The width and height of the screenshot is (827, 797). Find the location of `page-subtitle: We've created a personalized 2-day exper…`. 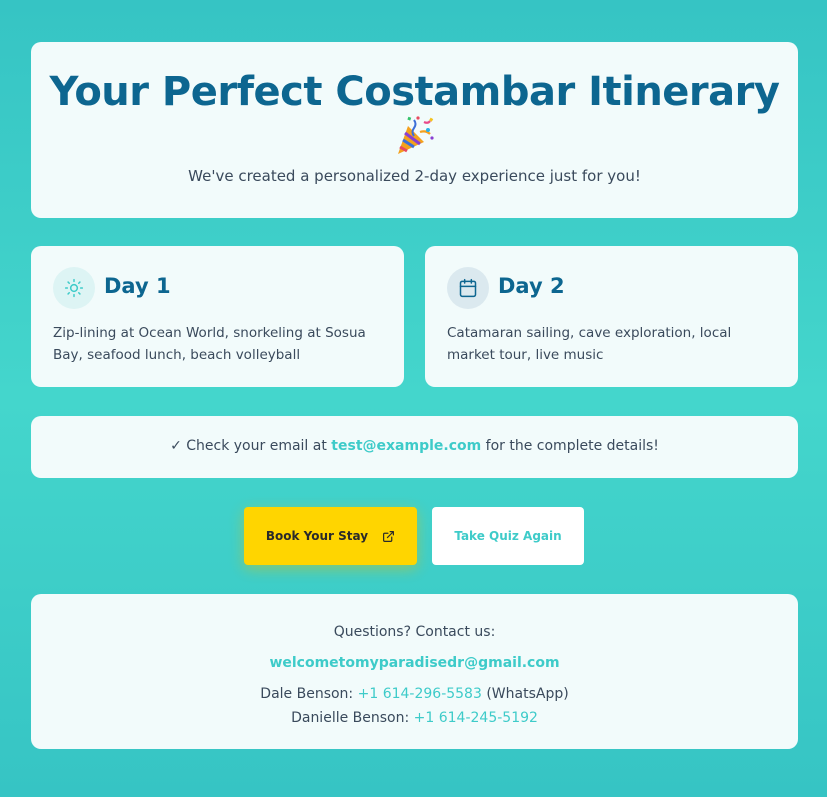

page-subtitle: We've created a personalized 2-day exper… is located at coordinates (414, 176).